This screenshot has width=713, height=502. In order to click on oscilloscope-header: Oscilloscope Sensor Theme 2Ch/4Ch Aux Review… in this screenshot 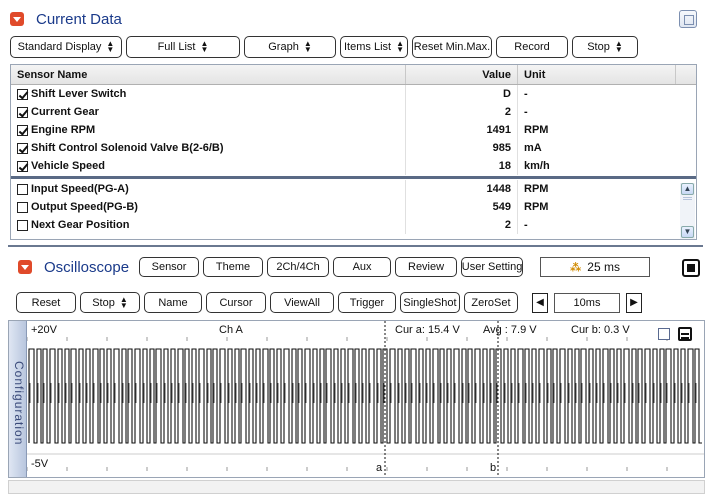, I will do `click(271, 267)`.